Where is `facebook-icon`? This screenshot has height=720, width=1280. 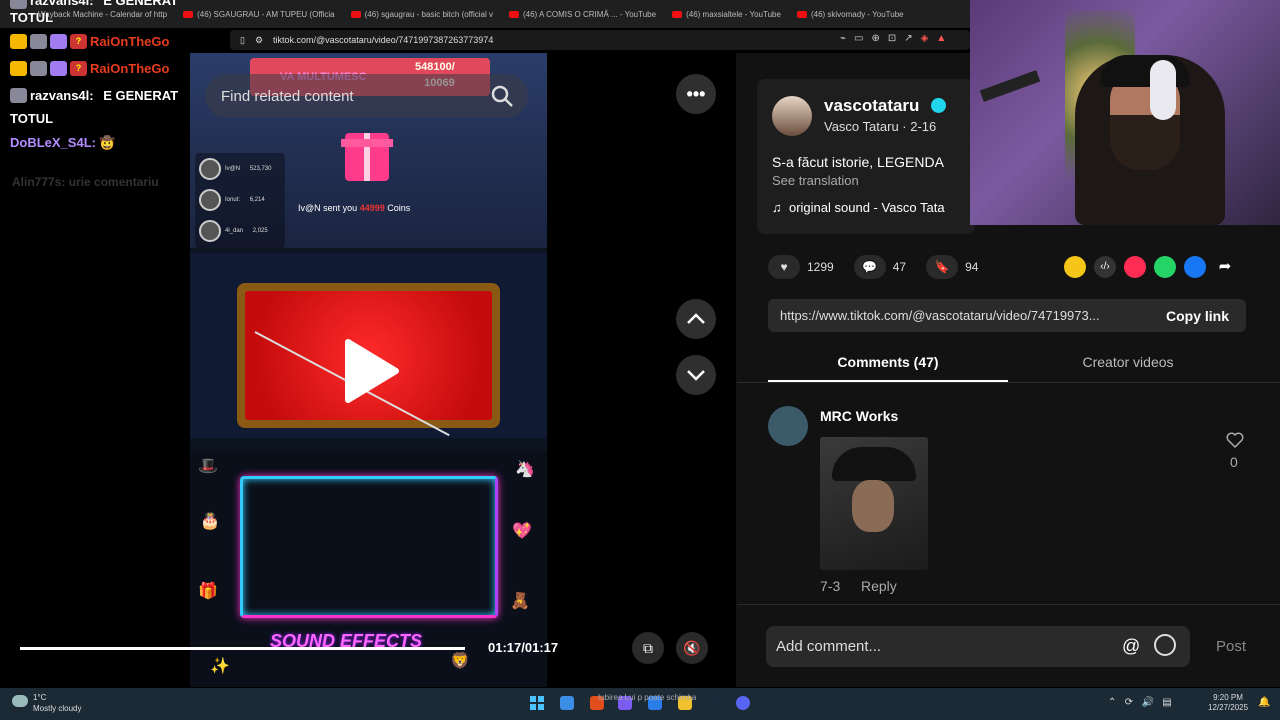
facebook-icon is located at coordinates (1195, 267).